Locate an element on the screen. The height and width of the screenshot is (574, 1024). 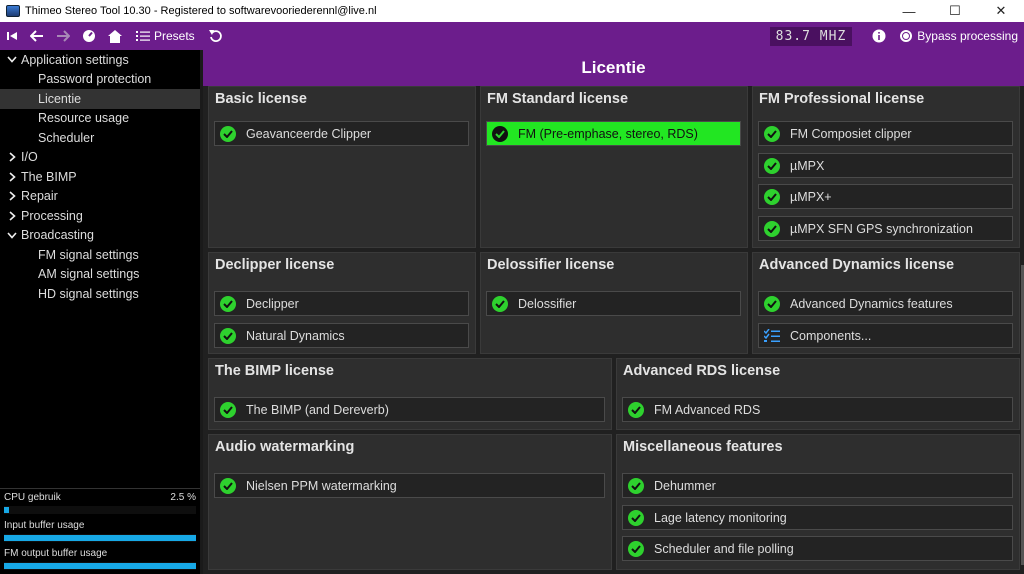
feature-item: Scheduler and file polling is located at coordinates (817, 548).